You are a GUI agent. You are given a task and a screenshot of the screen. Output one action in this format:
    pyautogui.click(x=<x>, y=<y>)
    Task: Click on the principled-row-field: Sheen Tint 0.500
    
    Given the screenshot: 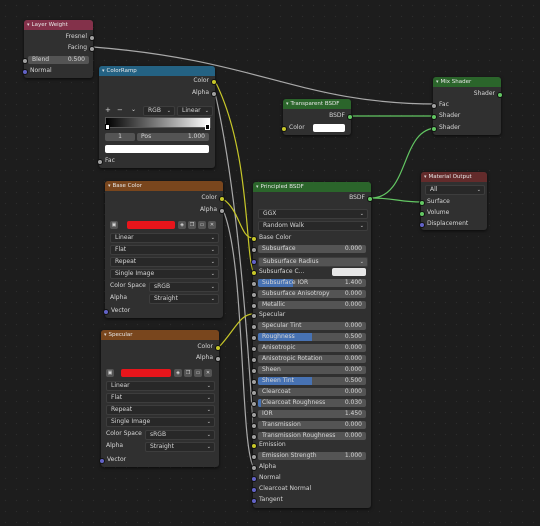 What is the action you would take?
    pyautogui.click(x=312, y=381)
    